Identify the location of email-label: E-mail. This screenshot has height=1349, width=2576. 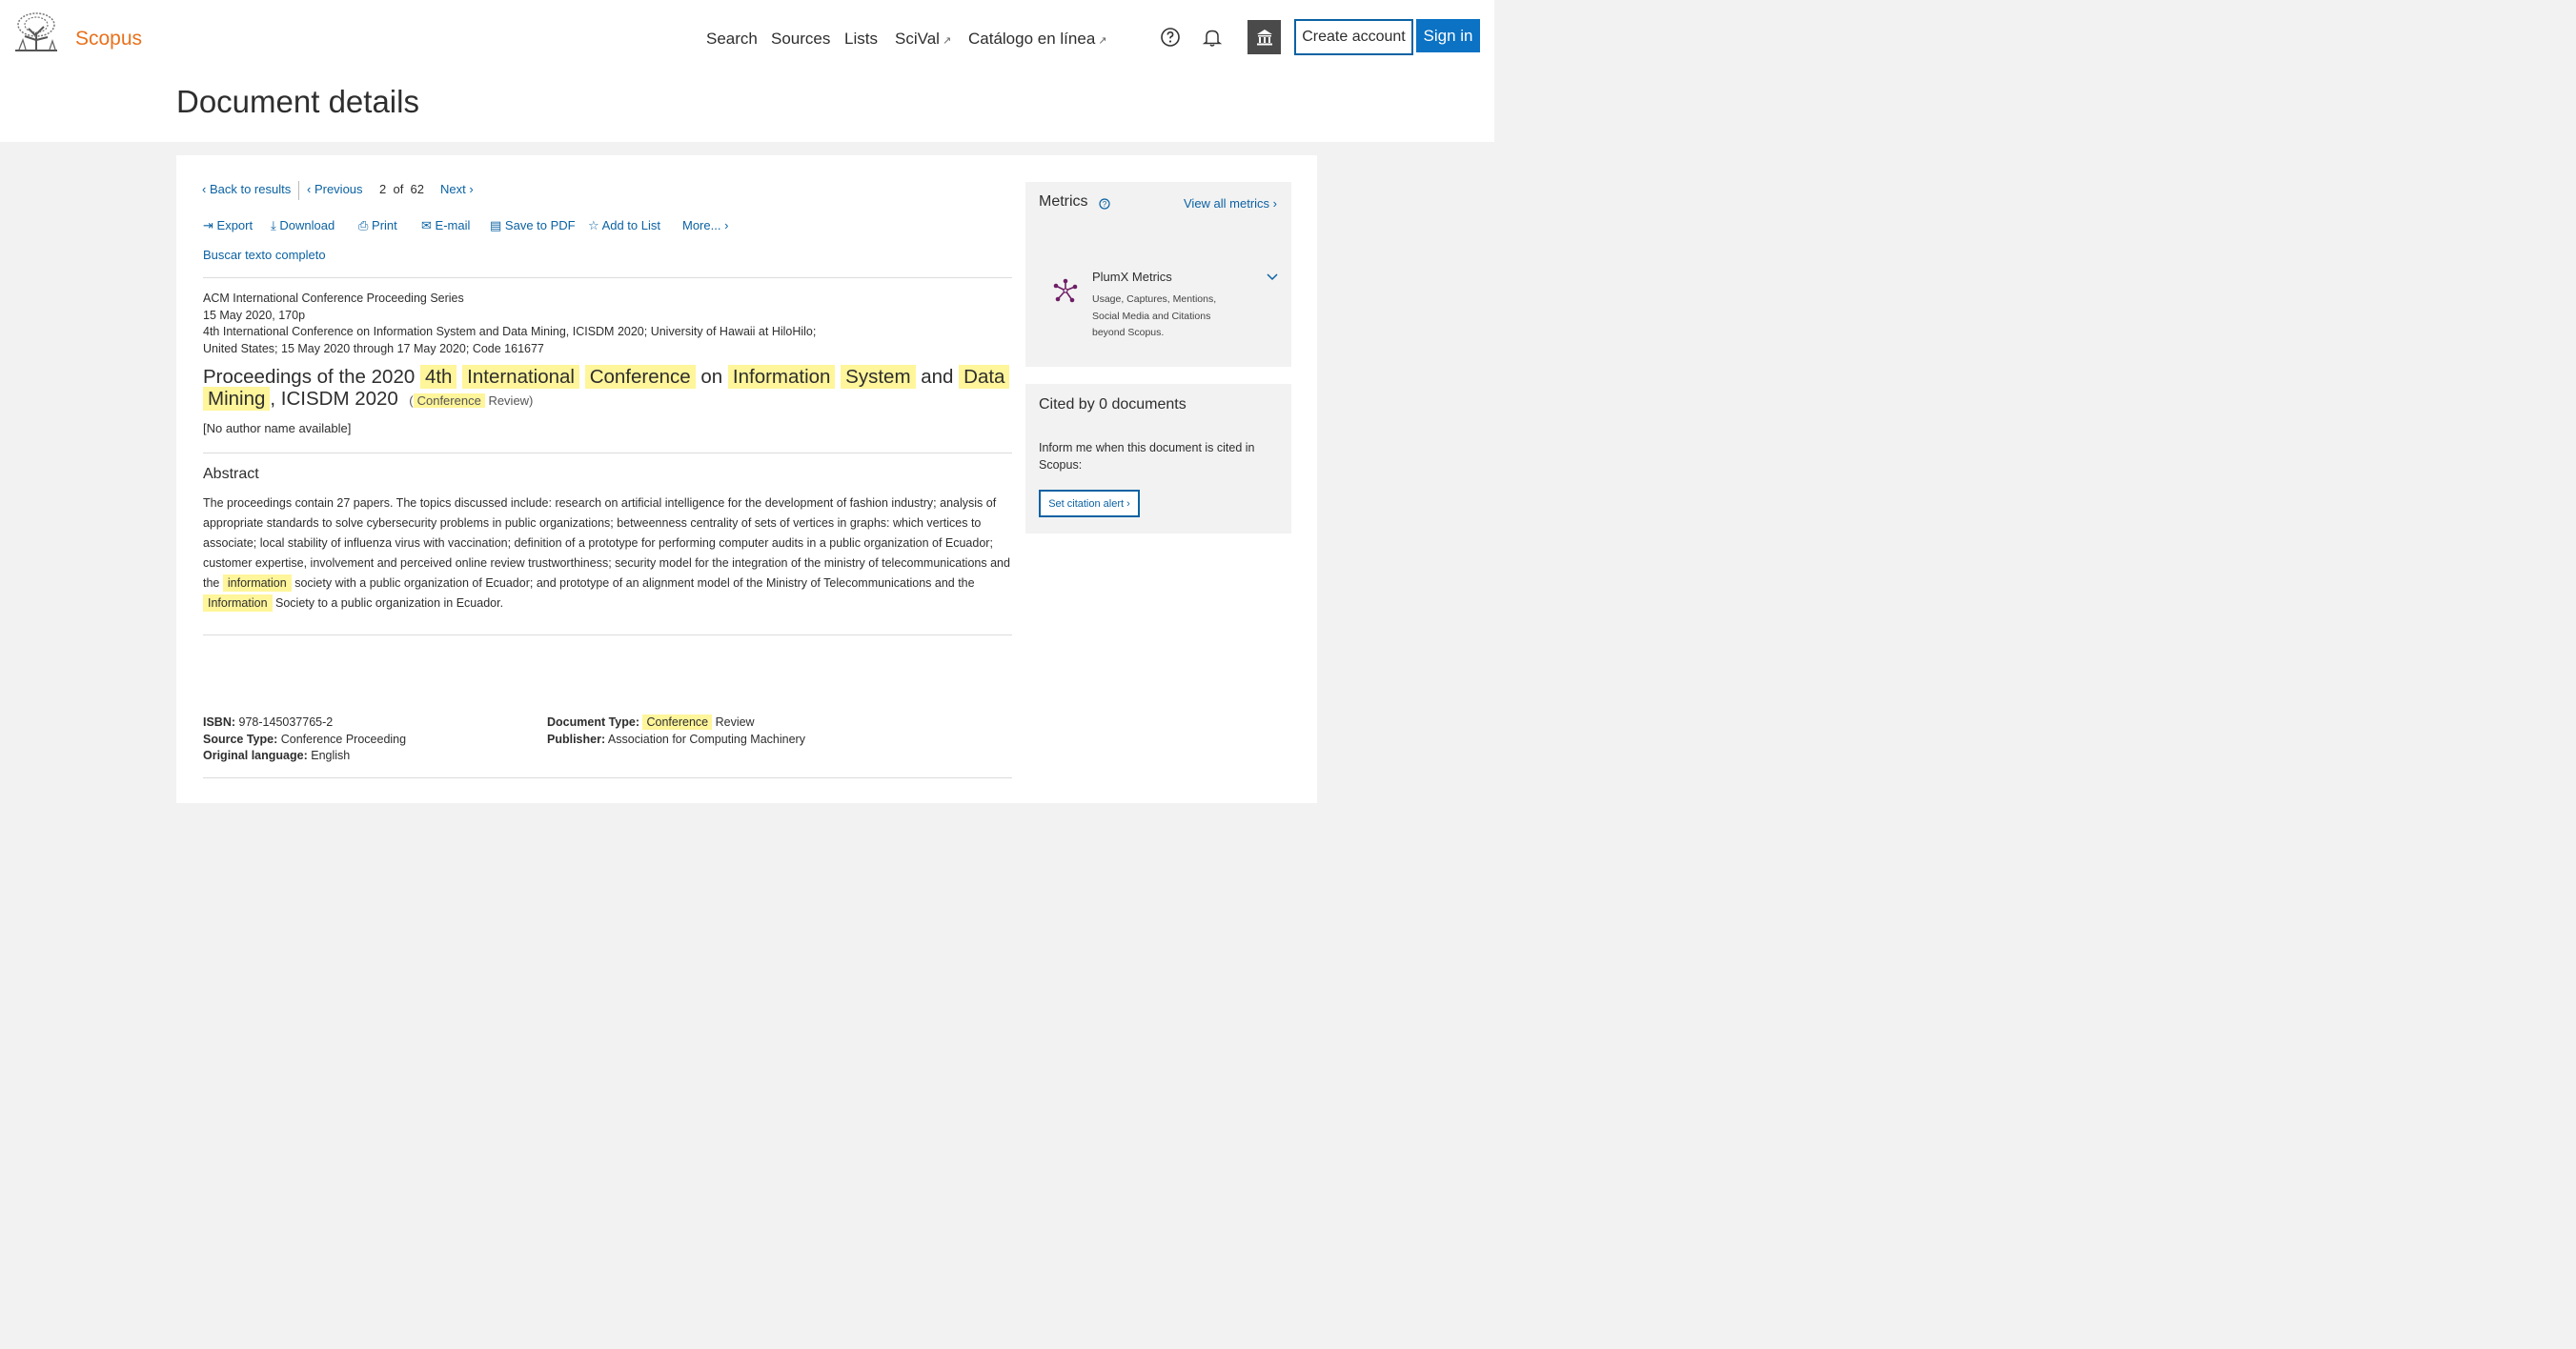
(453, 225).